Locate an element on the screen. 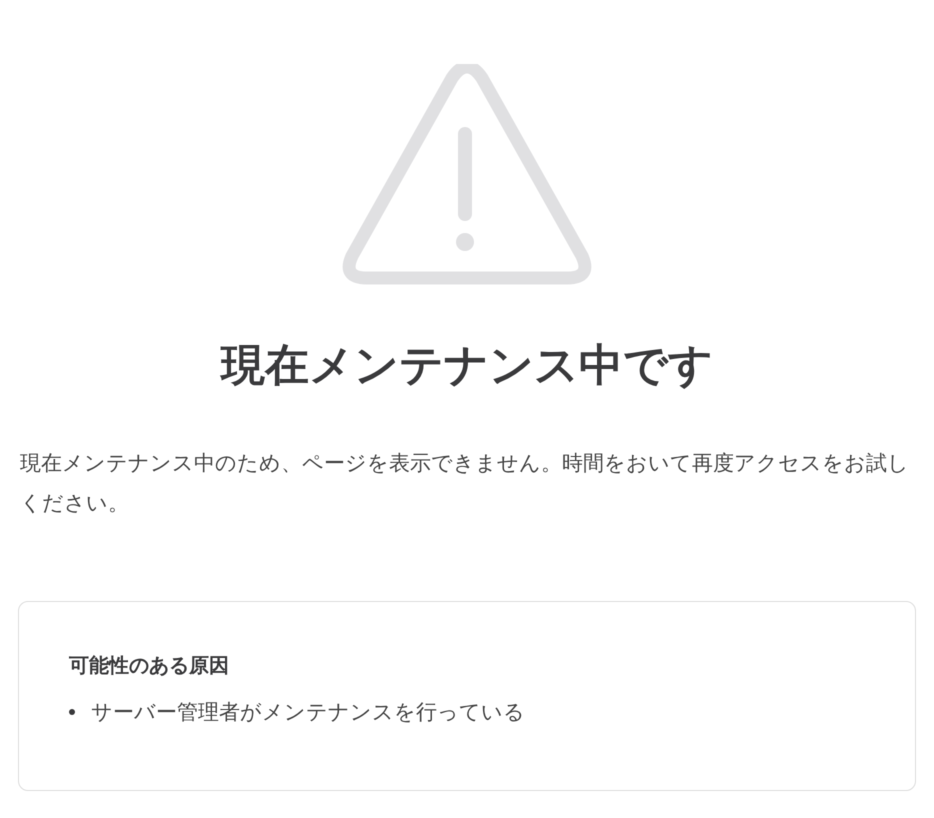 Image resolution: width=934 pixels, height=818 pixels. causes-title: 可能性のある原因 is located at coordinates (149, 665).